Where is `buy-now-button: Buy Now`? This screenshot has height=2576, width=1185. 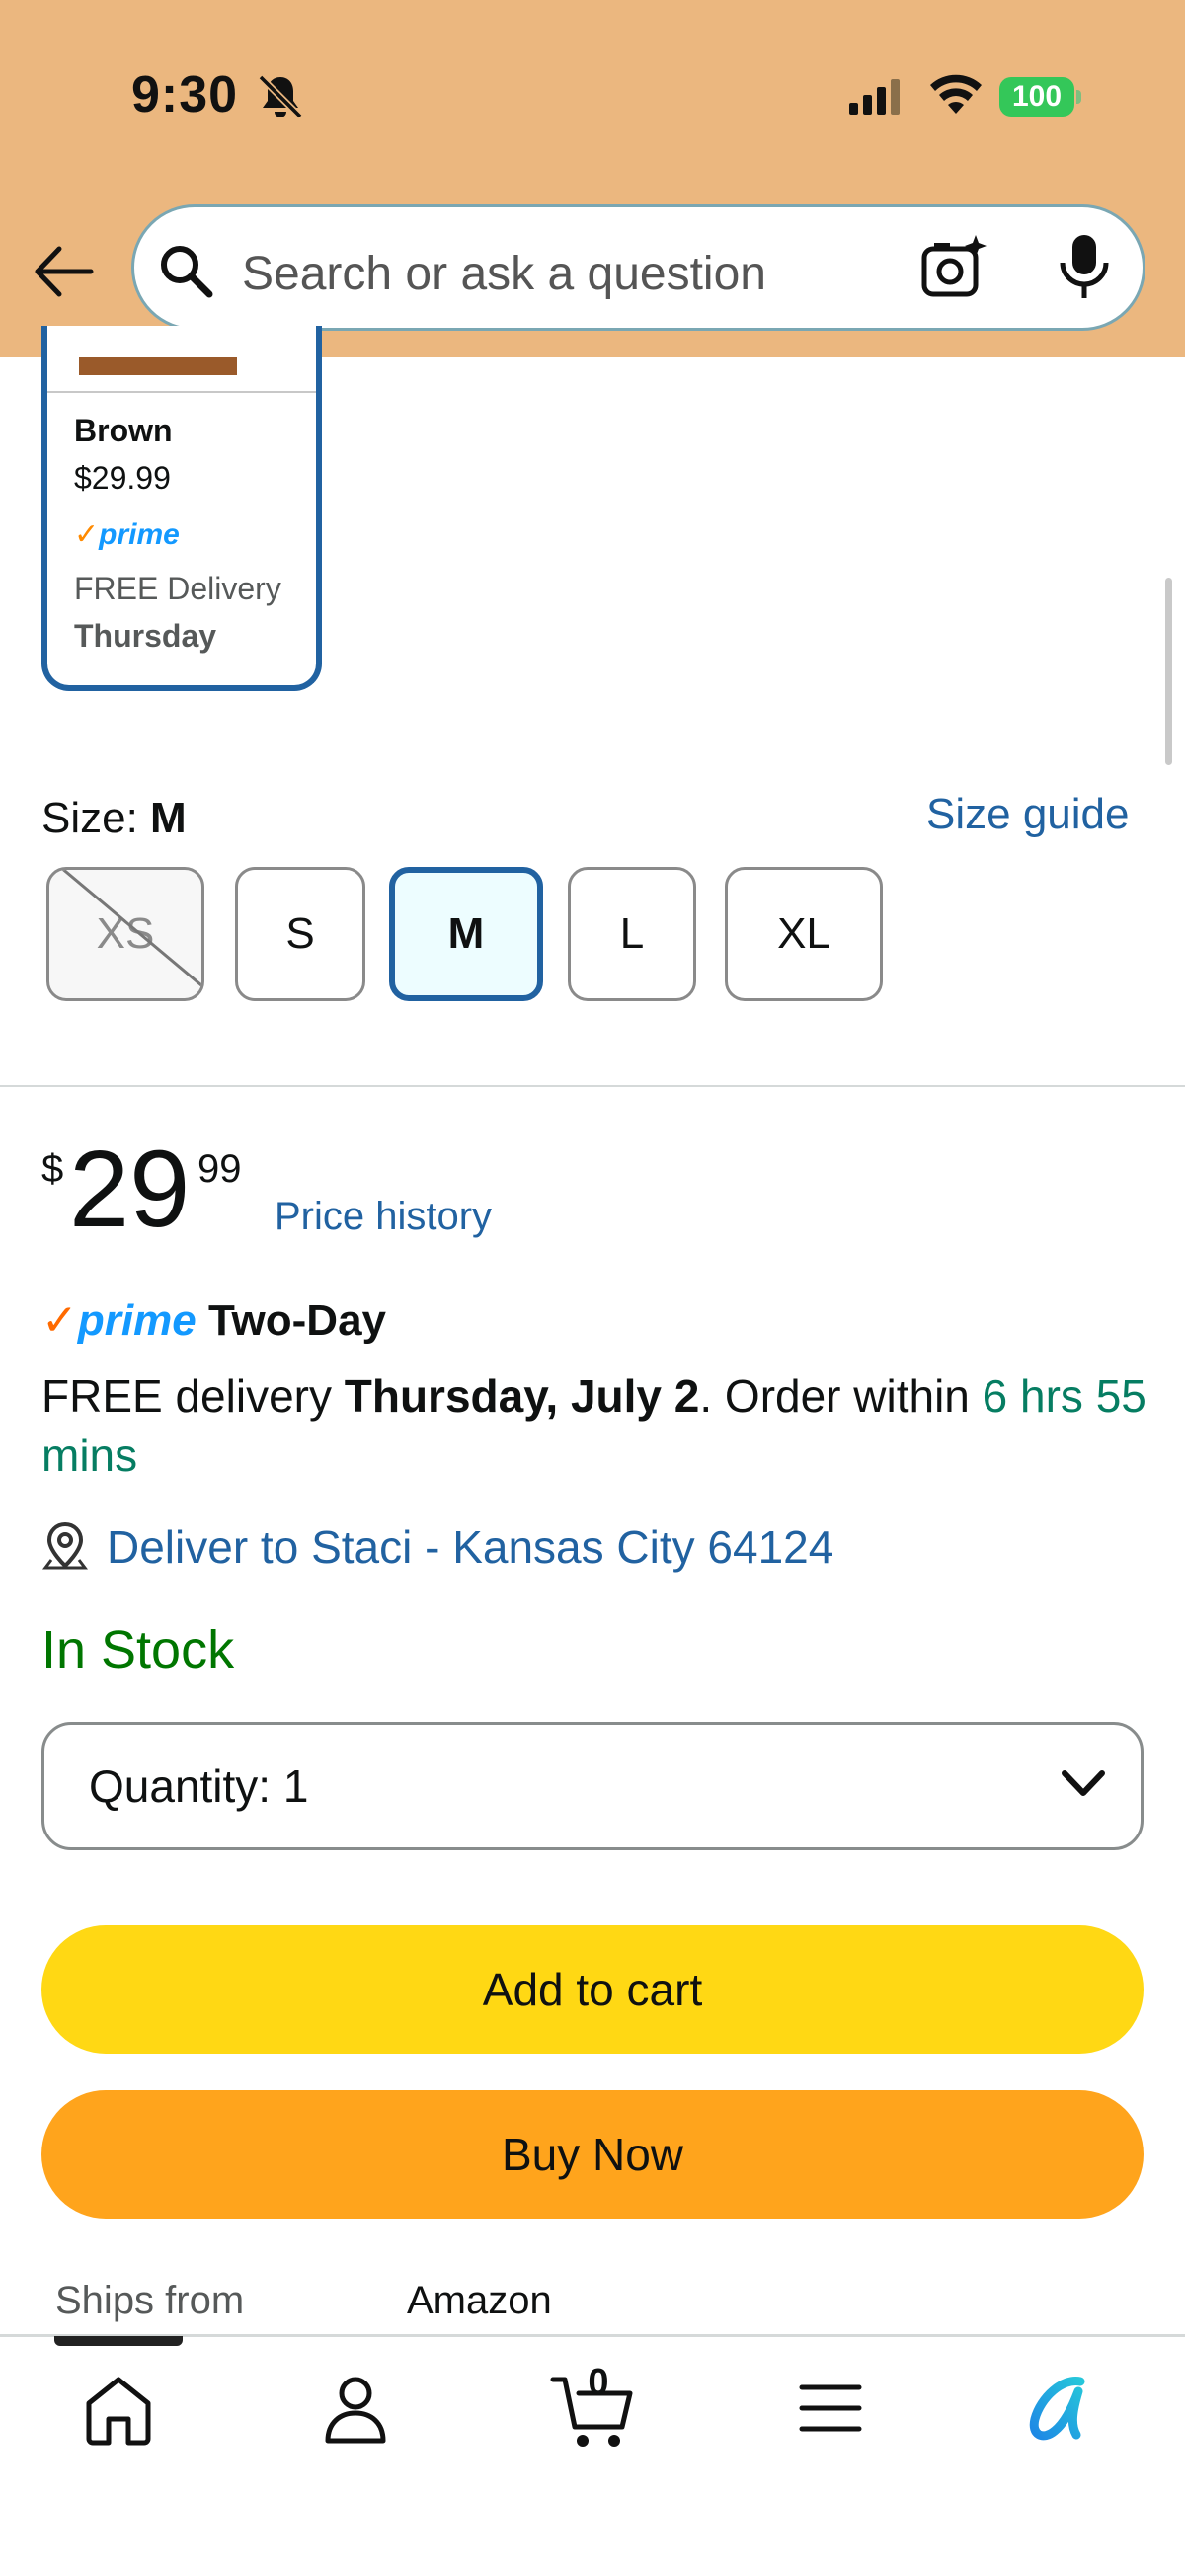
buy-now-button: Buy Now is located at coordinates (592, 2154).